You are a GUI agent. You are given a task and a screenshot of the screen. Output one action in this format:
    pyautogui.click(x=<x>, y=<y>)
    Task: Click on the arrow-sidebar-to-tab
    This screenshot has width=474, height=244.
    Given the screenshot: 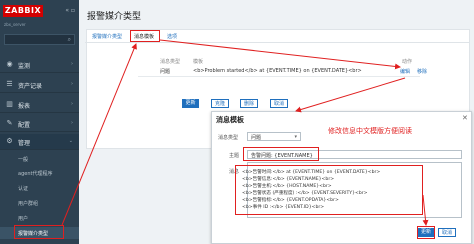 What is the action you would take?
    pyautogui.click(x=99, y=134)
    